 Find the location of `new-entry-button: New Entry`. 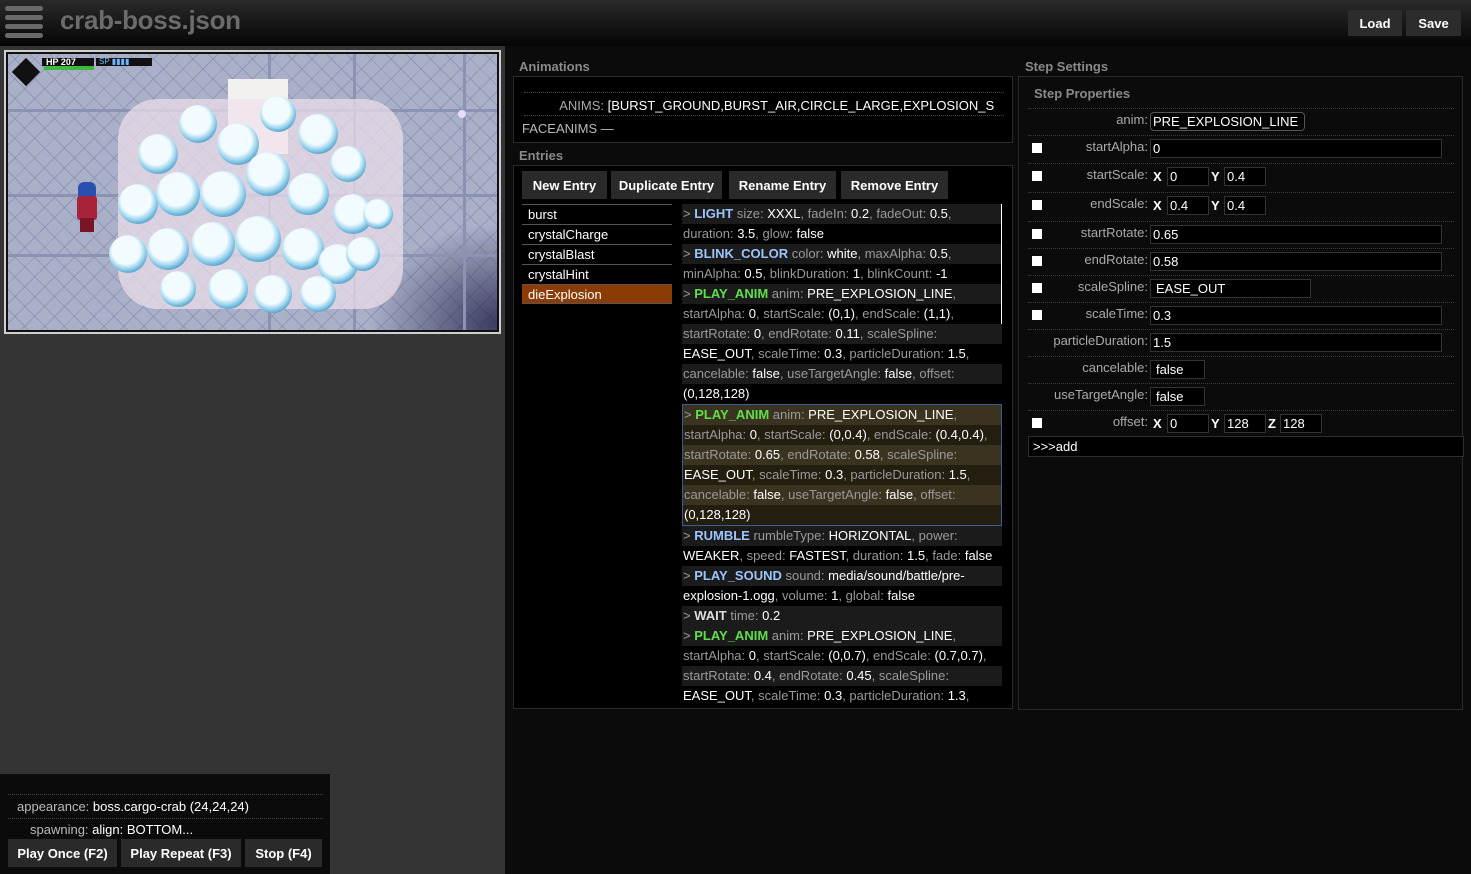

new-entry-button: New Entry is located at coordinates (564, 185).